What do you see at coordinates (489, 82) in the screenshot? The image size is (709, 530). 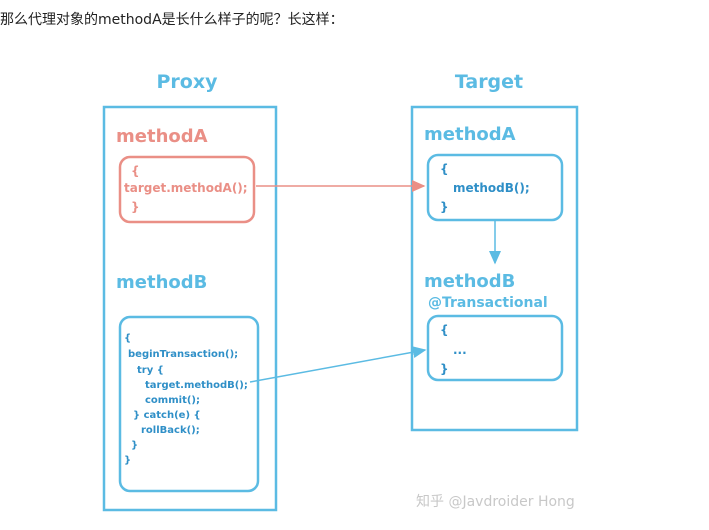 I see `target-title: Target` at bounding box center [489, 82].